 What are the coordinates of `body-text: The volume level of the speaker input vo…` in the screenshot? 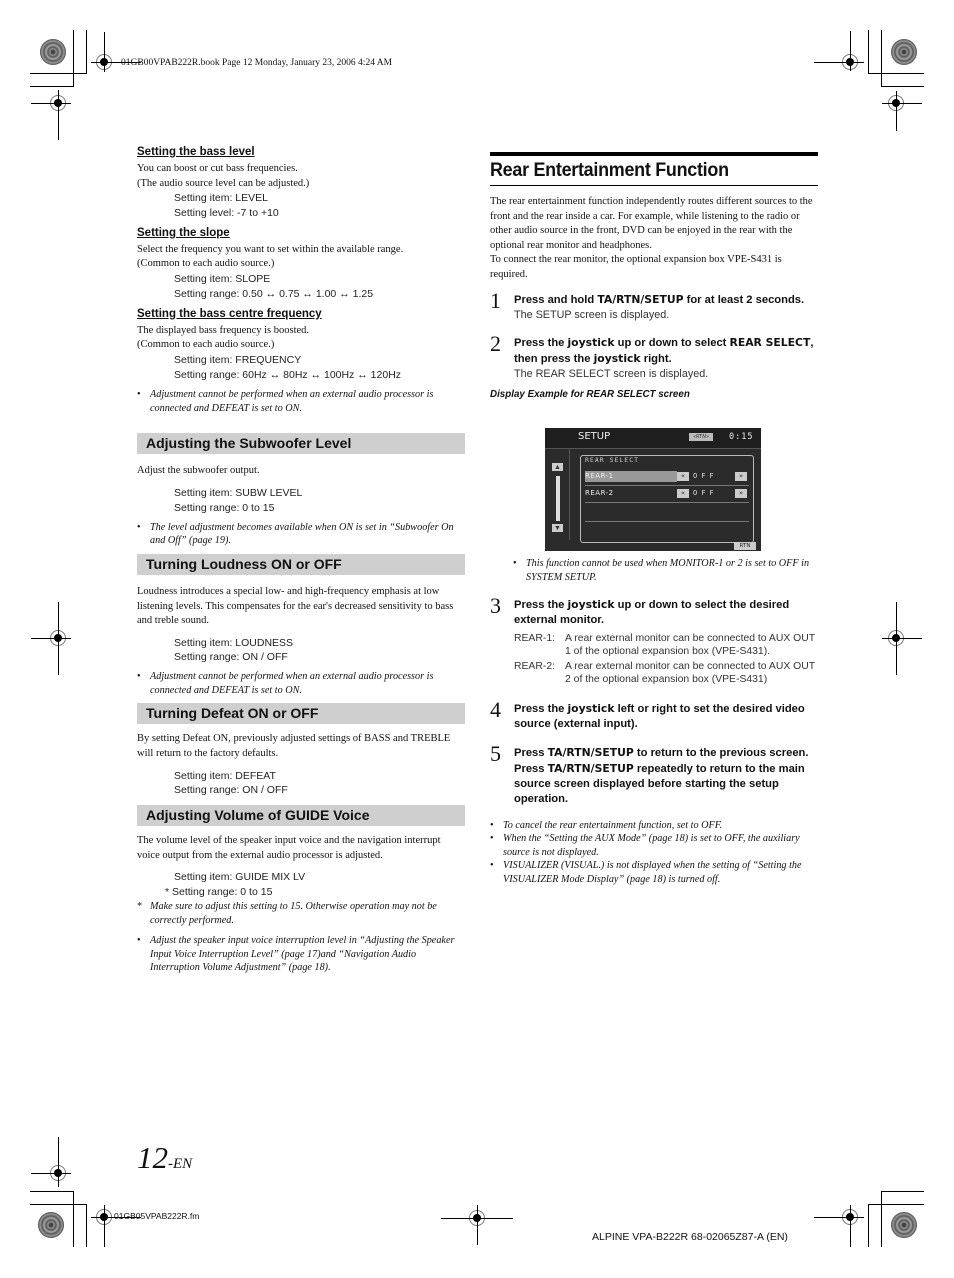 It's located at (289, 848).